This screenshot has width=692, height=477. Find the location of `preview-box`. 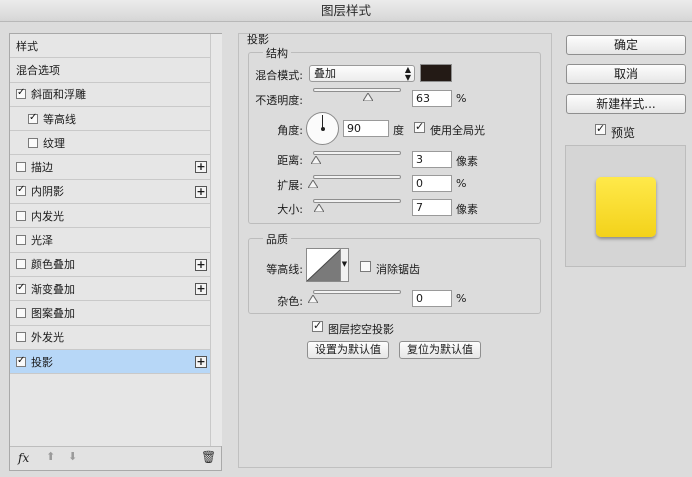

preview-box is located at coordinates (625, 206).